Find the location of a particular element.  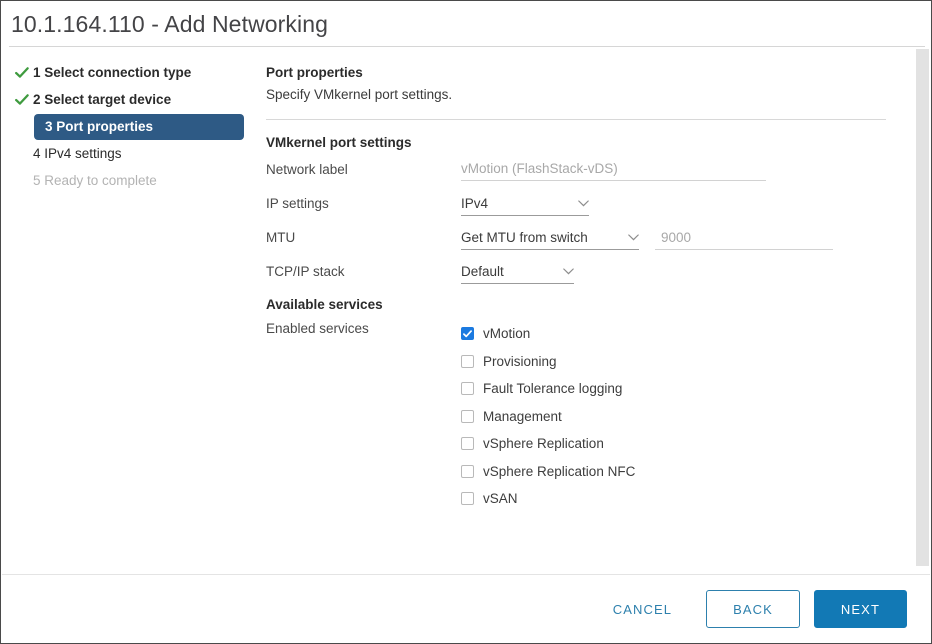

checkbox-fault-tolerance-logging is located at coordinates (467, 389).